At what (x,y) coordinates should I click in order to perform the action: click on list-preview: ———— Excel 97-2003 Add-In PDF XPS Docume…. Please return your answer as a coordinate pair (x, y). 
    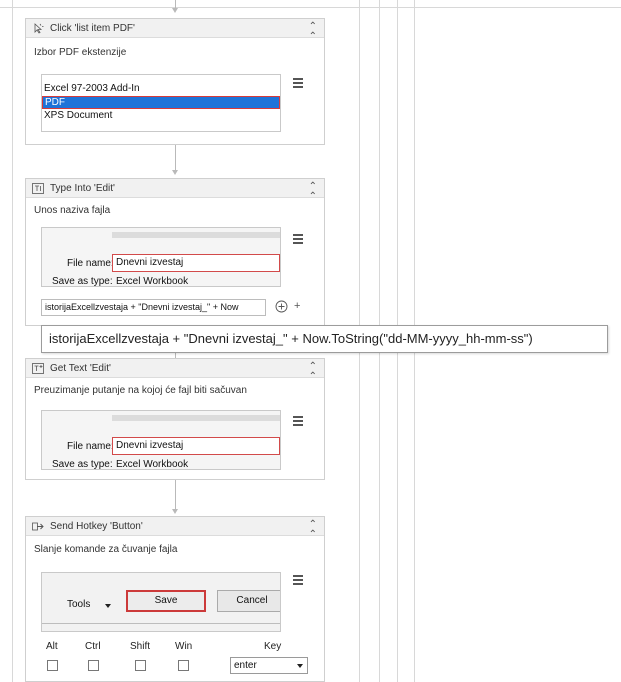
    Looking at the image, I should click on (161, 103).